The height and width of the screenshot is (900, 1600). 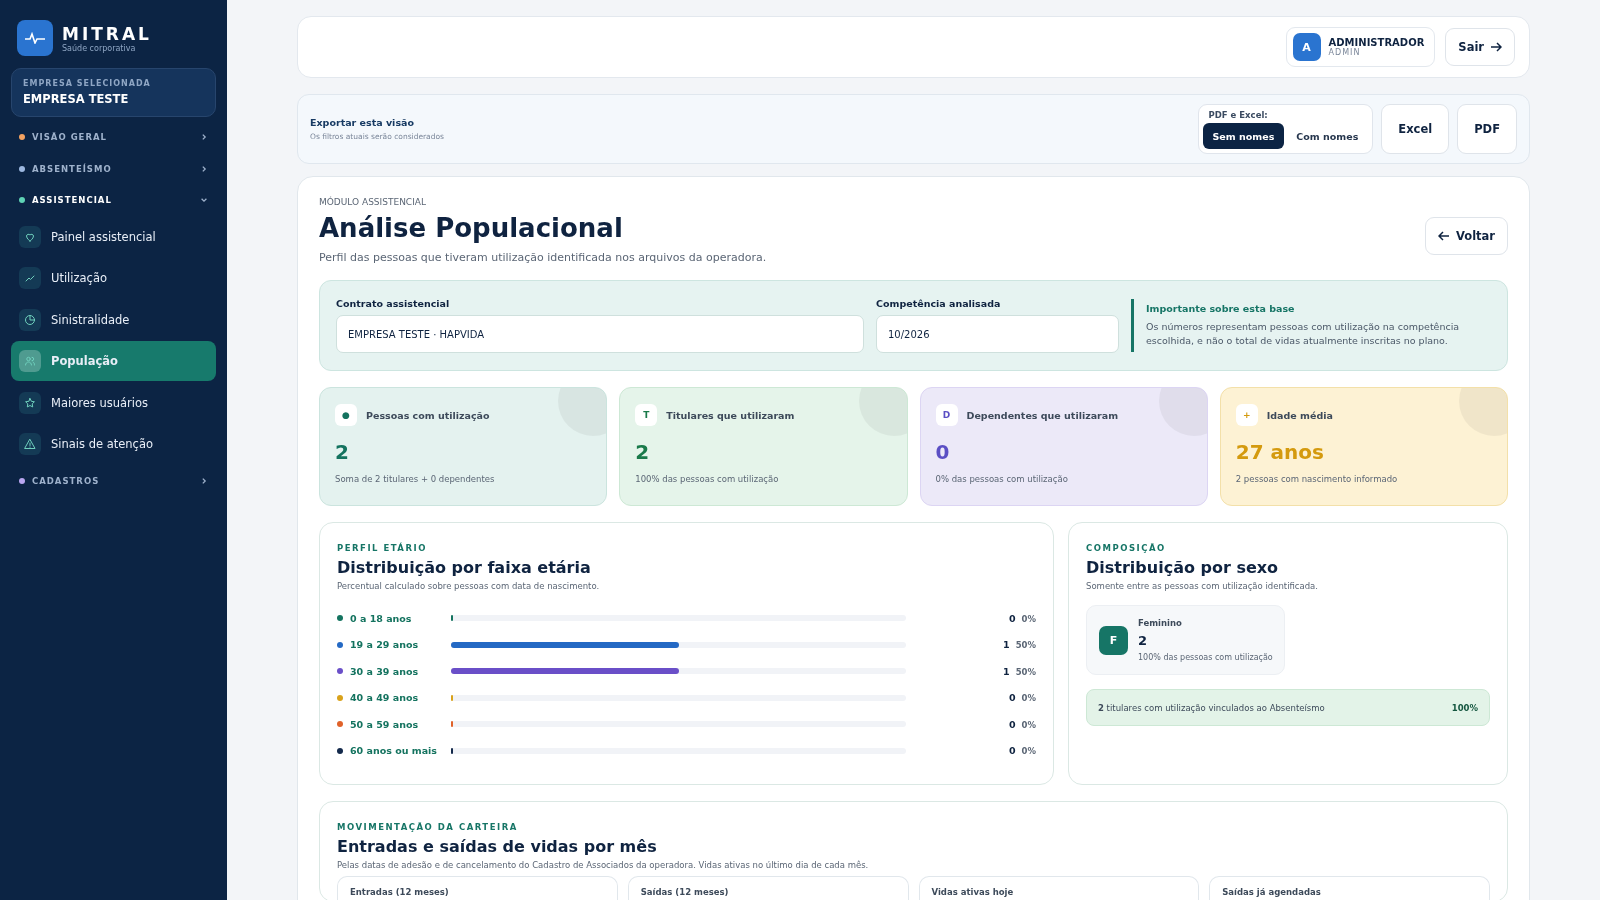 I want to click on panel-title: Distribuição por faixa etária, so click(x=464, y=567).